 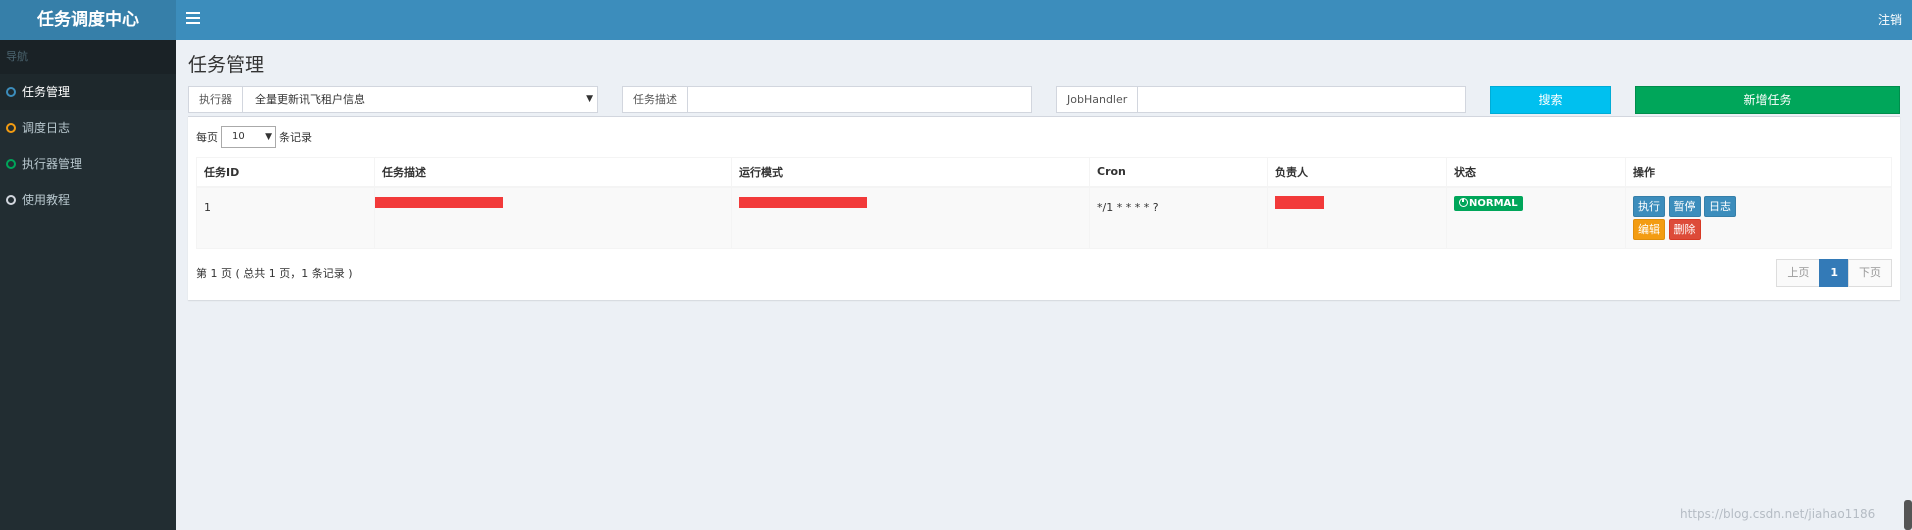 I want to click on job-desc-label: 任务描述, so click(x=655, y=99).